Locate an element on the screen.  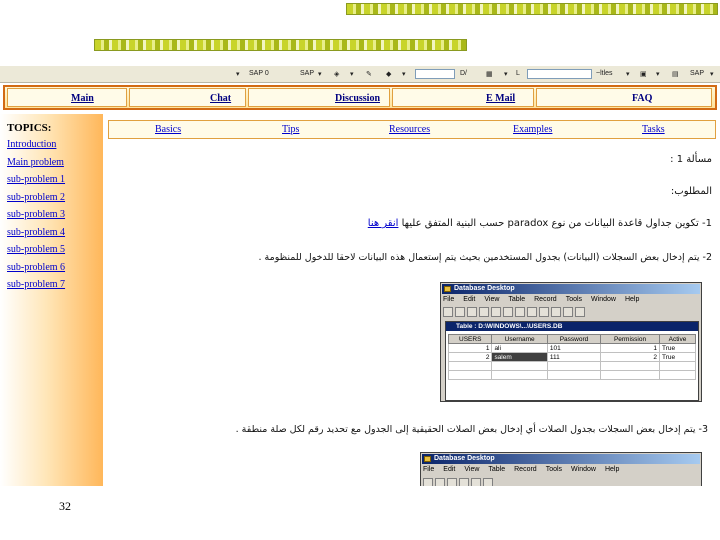
column-header: USERS is located at coordinates (470, 339).